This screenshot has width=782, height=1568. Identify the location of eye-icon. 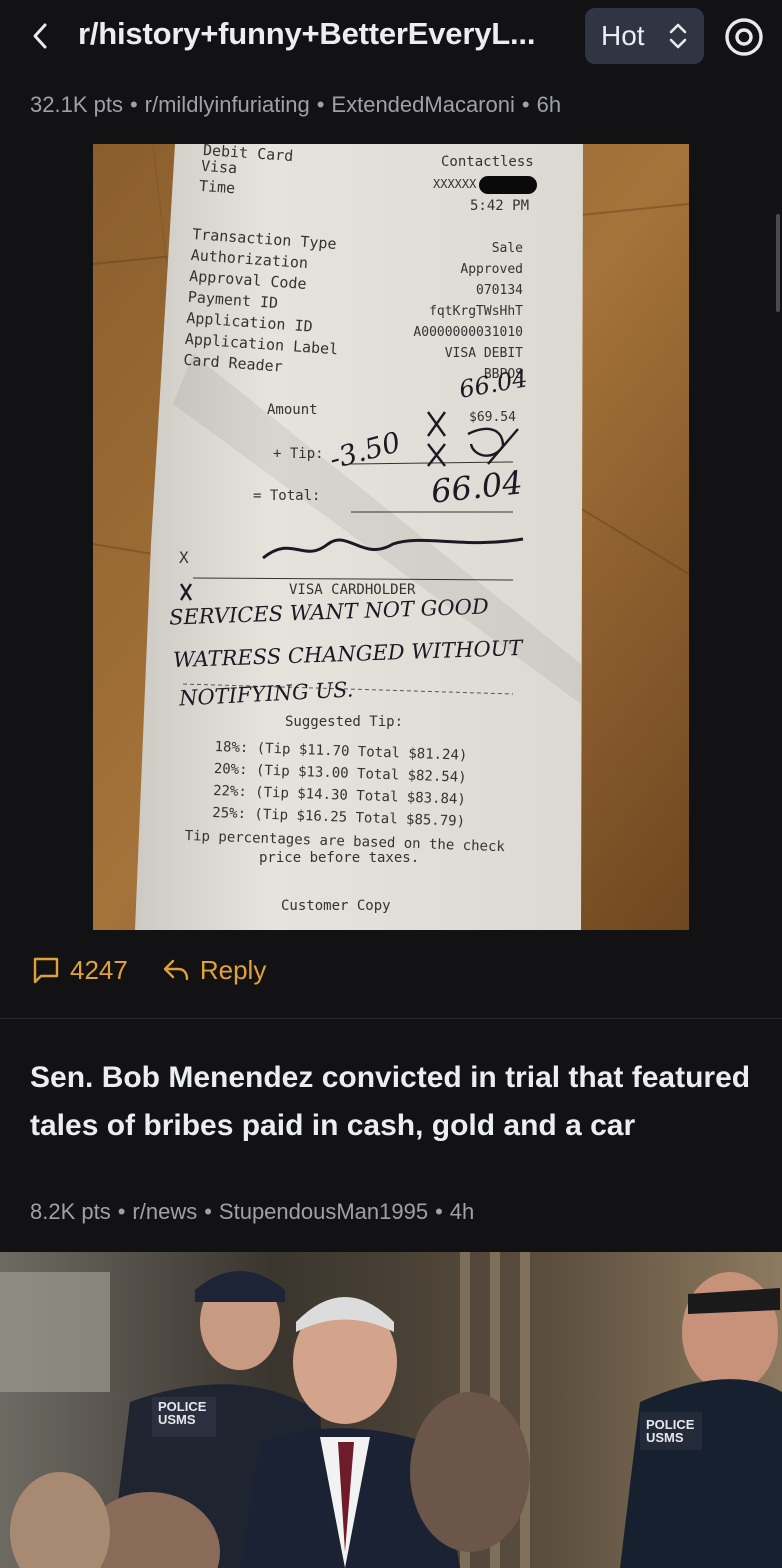
(744, 37).